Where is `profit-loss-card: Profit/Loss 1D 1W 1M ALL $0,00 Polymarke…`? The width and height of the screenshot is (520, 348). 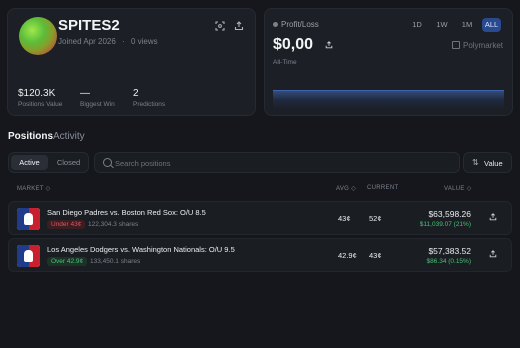 profit-loss-card: Profit/Loss 1D 1W 1M ALL $0,00 Polymarke… is located at coordinates (388, 62).